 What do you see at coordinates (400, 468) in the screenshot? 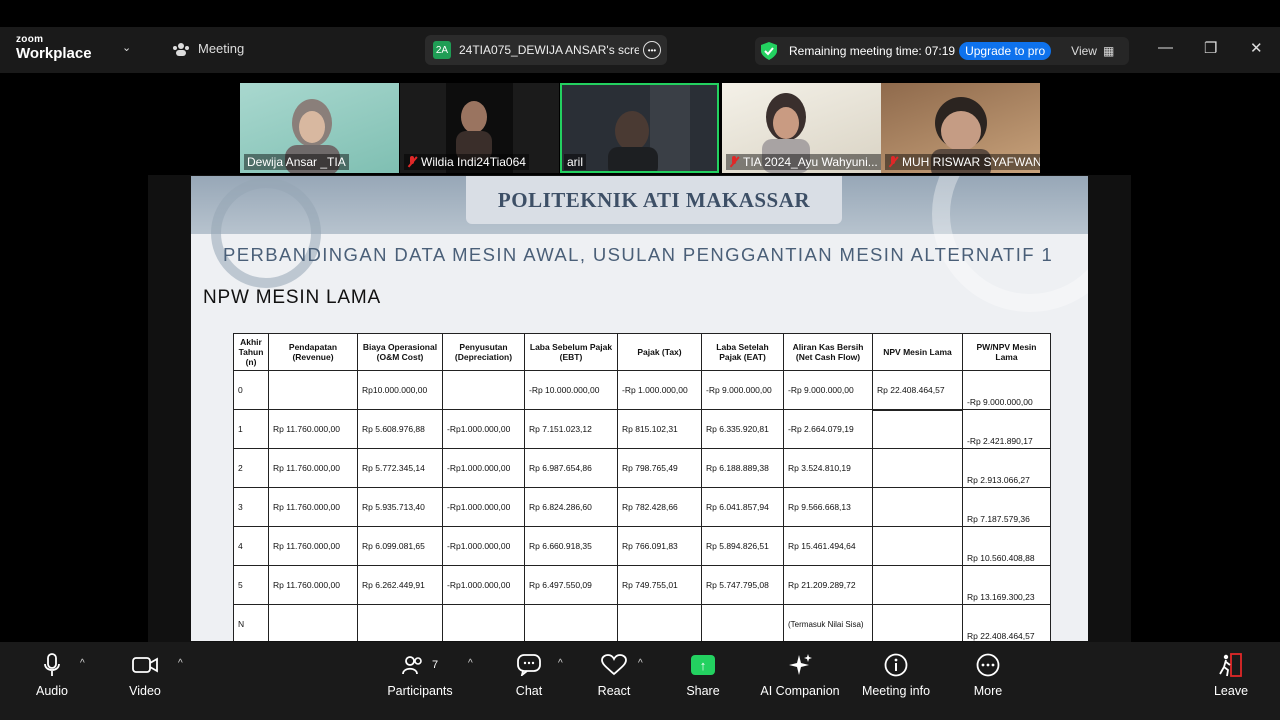
I see `table-cell: Rp 5.772.345,14` at bounding box center [400, 468].